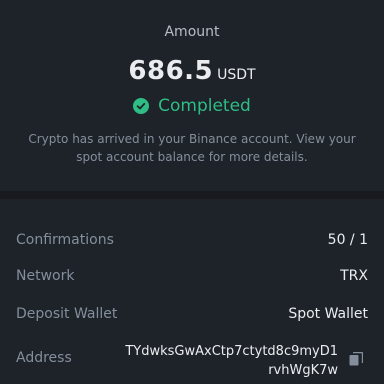 The image size is (384, 384). What do you see at coordinates (236, 75) in the screenshot?
I see `amount-unit: USDT` at bounding box center [236, 75].